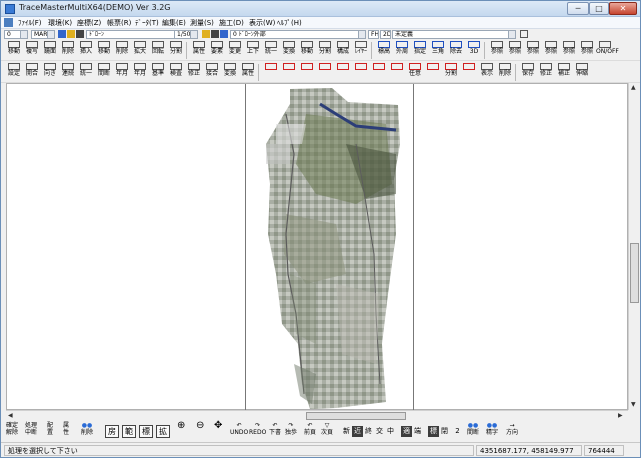 The width and height of the screenshot is (641, 458). Describe the element at coordinates (310, 429) in the screenshot. I see `prev-page-button: ↶ 前頁` at that location.